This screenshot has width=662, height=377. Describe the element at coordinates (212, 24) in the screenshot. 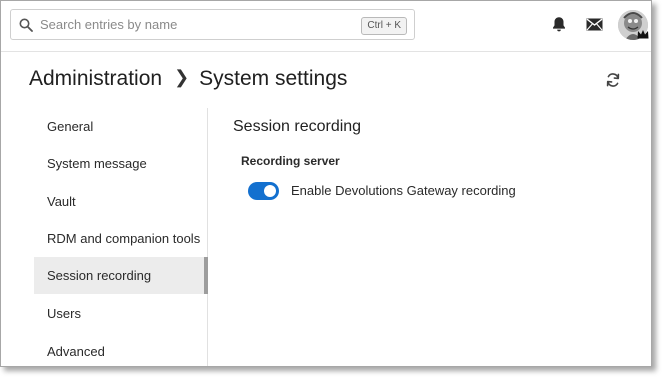

I see `search-box: Search entries by name Ctrl + K` at that location.